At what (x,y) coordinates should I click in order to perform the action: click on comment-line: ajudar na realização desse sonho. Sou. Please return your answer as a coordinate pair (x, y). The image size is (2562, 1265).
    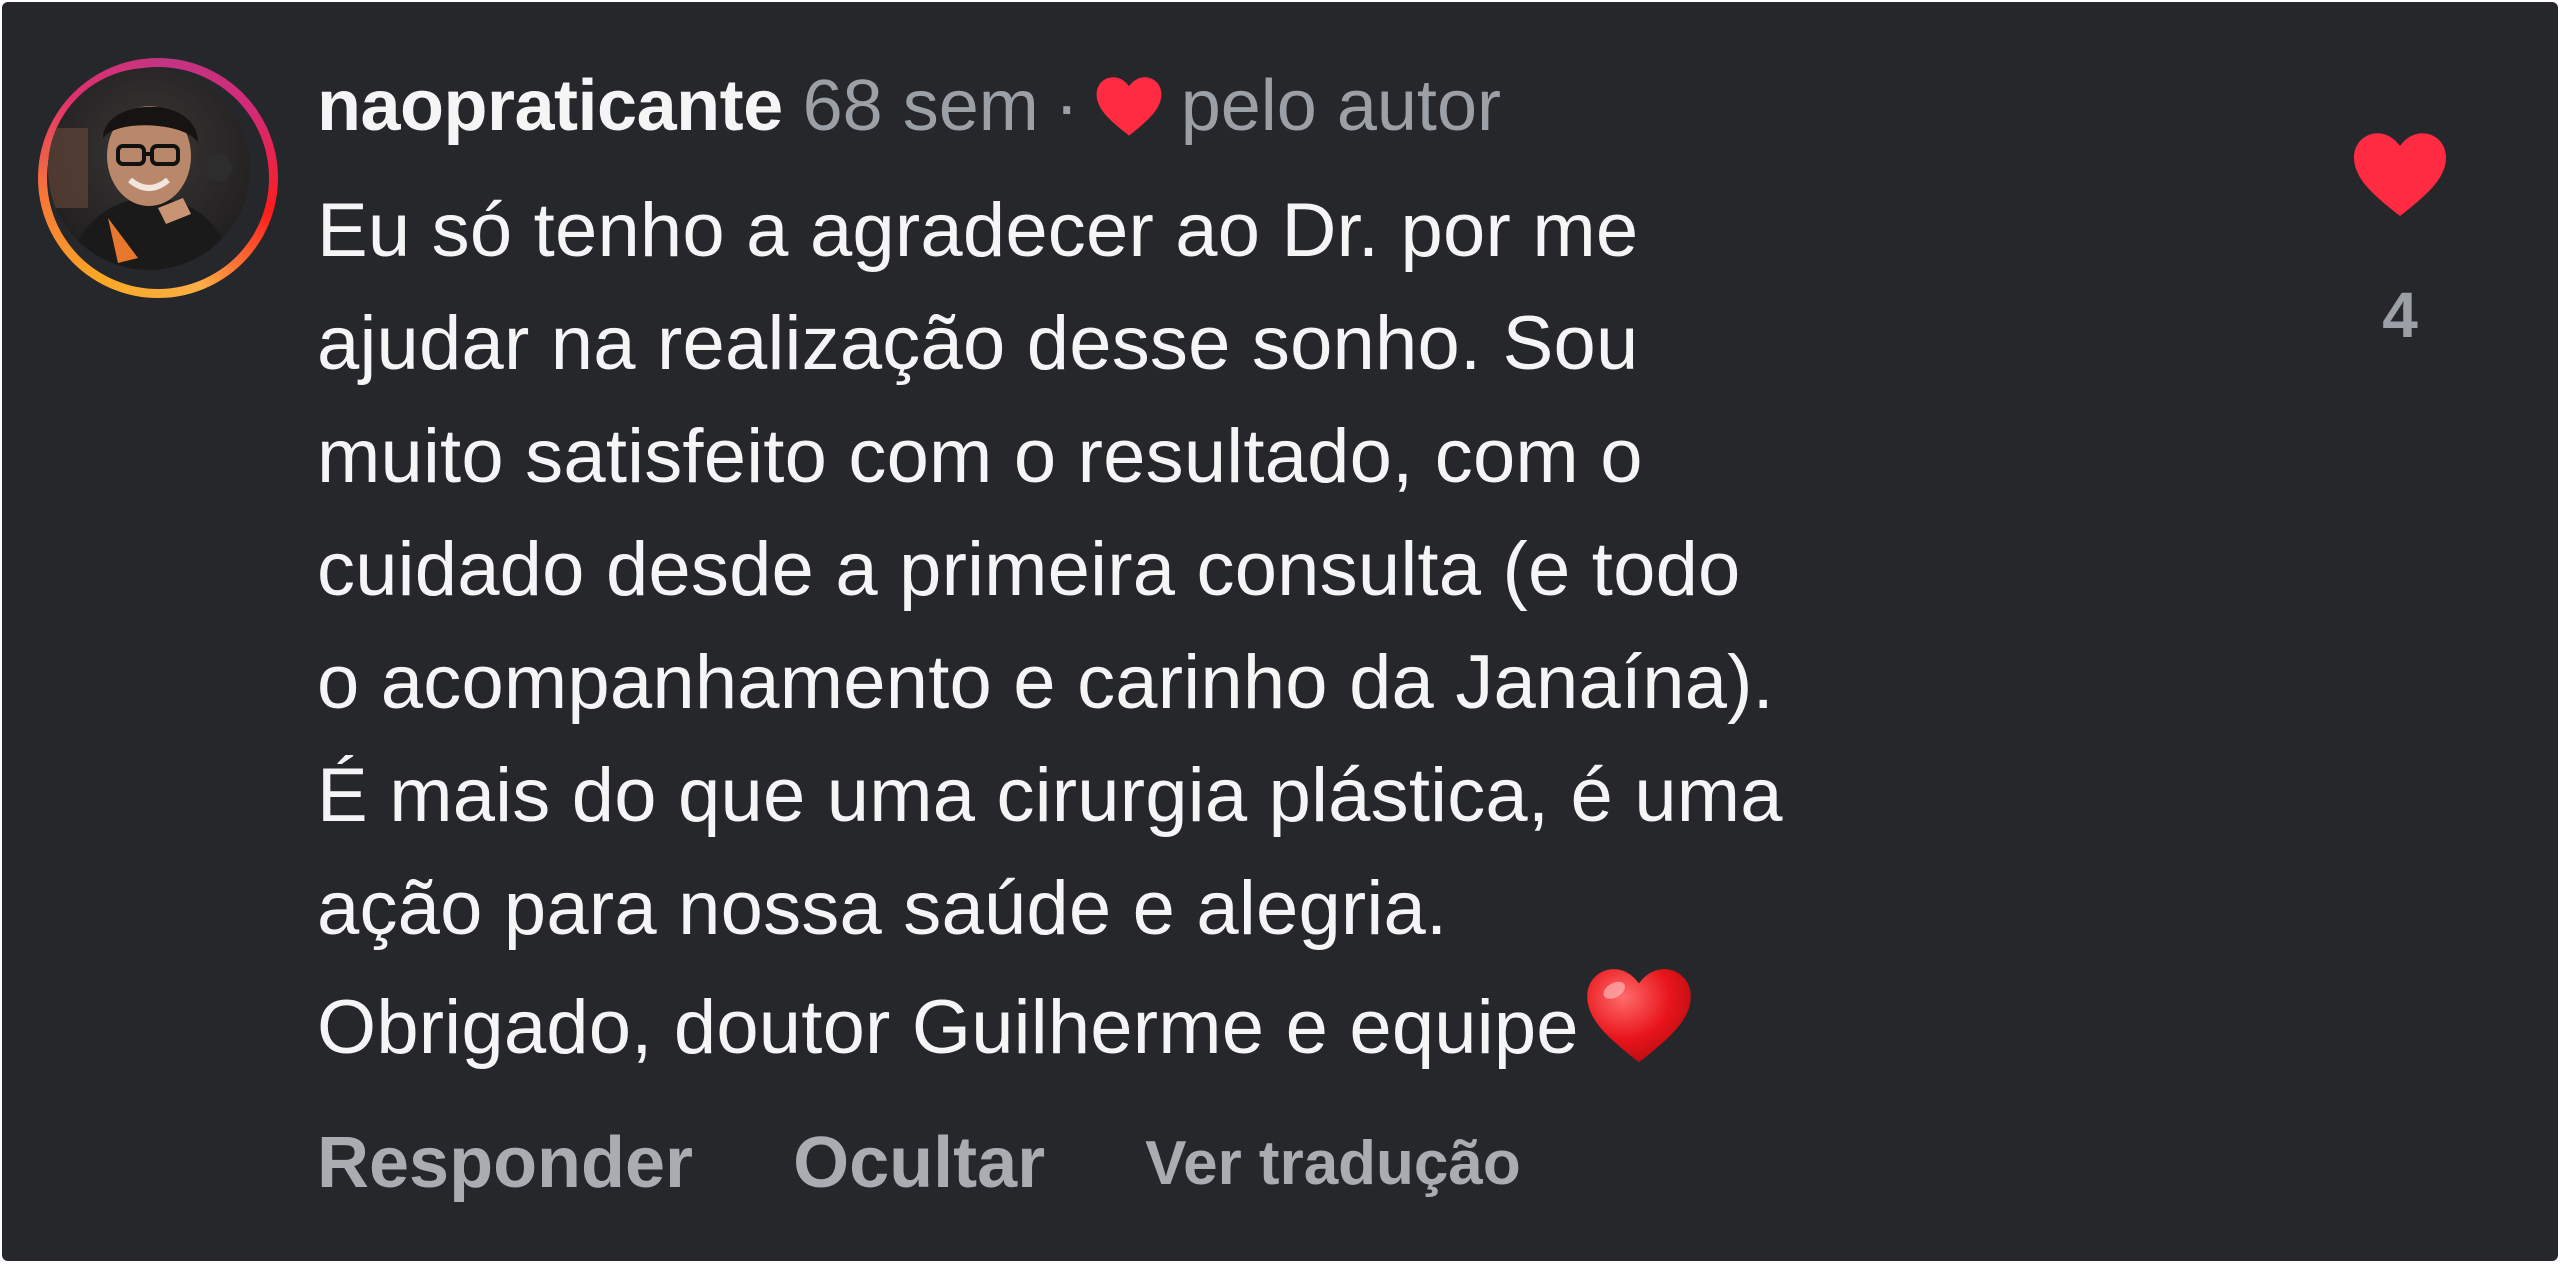
    Looking at the image, I should click on (978, 343).